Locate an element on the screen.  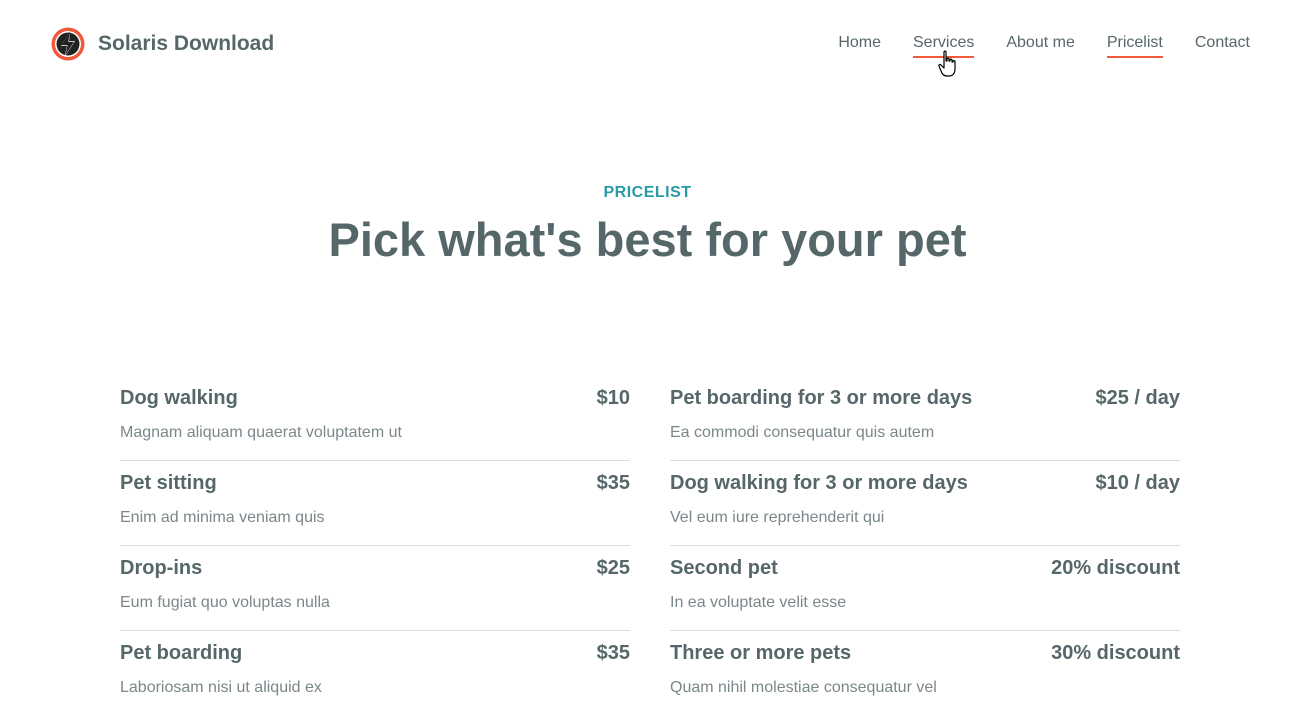
item-description: Enim ad minima veniam quis is located at coordinates (222, 517).